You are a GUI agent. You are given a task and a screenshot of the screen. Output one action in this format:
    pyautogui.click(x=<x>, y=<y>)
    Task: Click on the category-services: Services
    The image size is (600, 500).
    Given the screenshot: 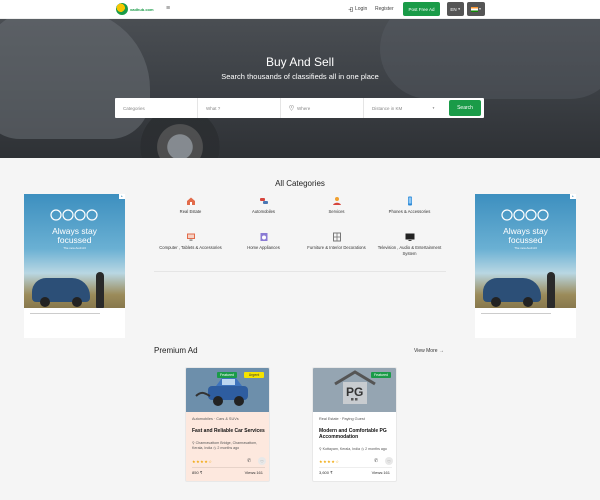 What is the action you would take?
    pyautogui.click(x=336, y=205)
    